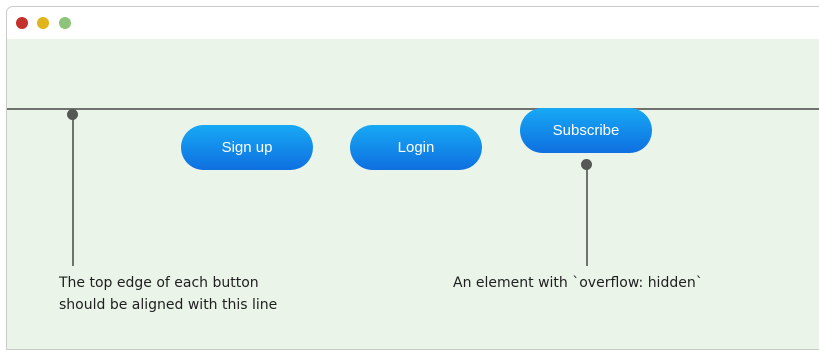 The image size is (819, 350). I want to click on login-button-label: Login, so click(416, 147).